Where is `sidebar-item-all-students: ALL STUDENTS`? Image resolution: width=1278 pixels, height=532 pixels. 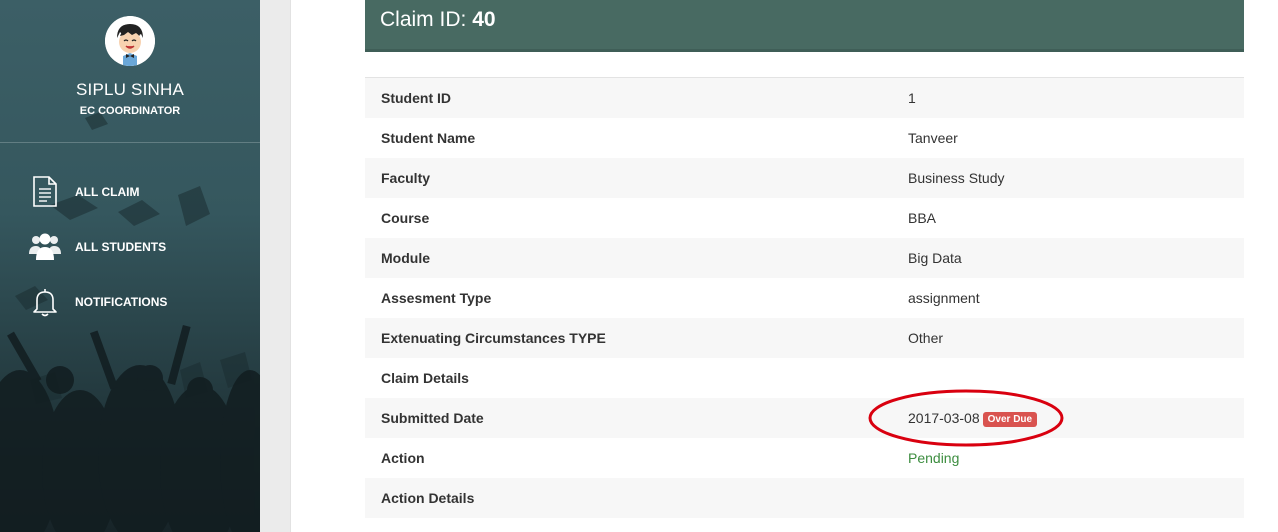 sidebar-item-all-students: ALL STUDENTS is located at coordinates (138, 248).